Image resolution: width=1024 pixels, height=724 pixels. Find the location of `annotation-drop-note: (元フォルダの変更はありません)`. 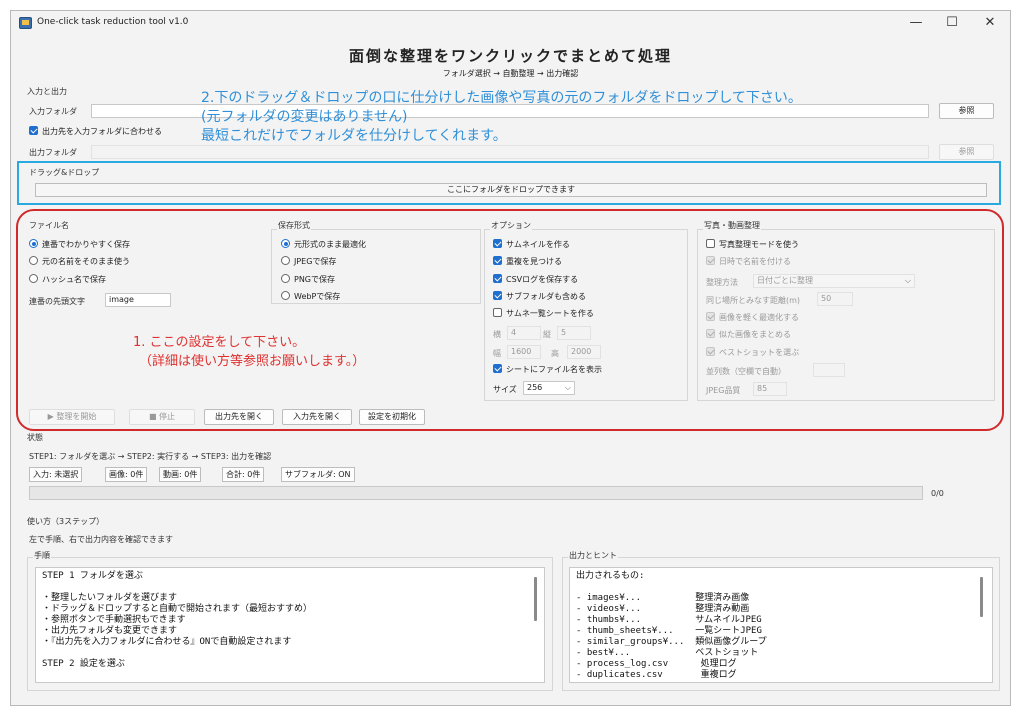

annotation-drop-note: (元フォルダの変更はありません) is located at coordinates (304, 117).